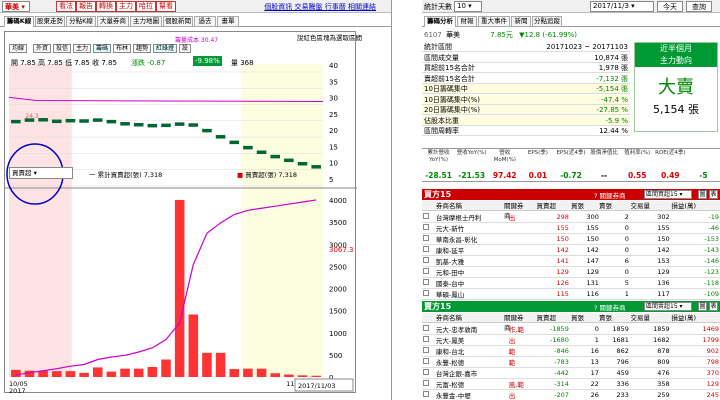 The height and width of the screenshot is (400, 720). I want to click on broker-name: 華碩-鳳山, so click(471, 294).